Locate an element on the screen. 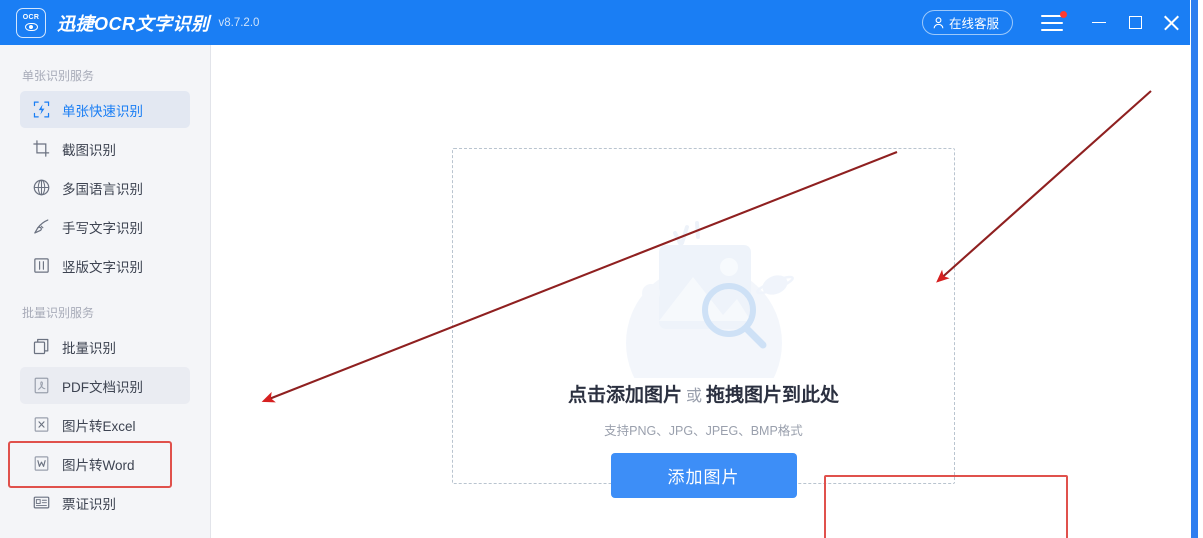 The height and width of the screenshot is (538, 1203). title-bar: OCR 迅捷OCR文字识别 v8.7.2.0 在线客服 is located at coordinates (601, 22).